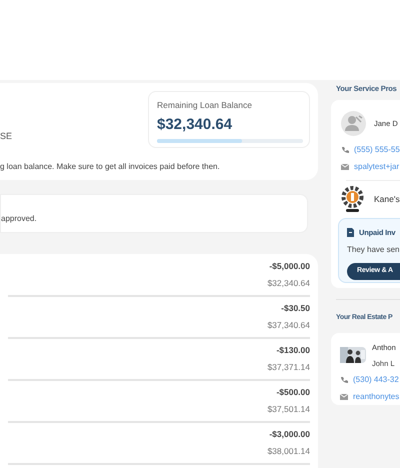 The width and height of the screenshot is (400, 468). Describe the element at coordinates (289, 434) in the screenshot. I see `transaction-amount: -$3,000.00` at that location.